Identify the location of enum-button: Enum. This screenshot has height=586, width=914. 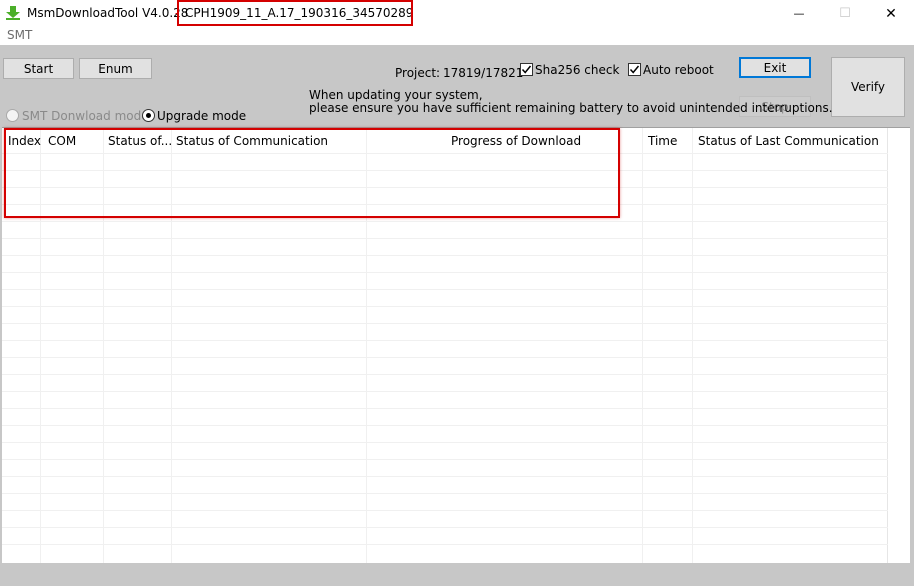
(115, 68).